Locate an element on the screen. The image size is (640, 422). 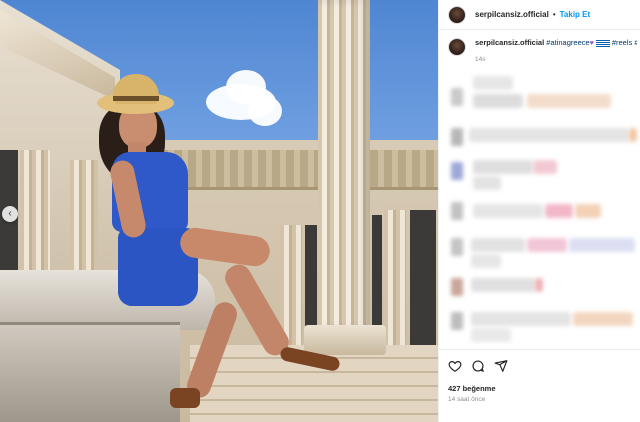
caption-avatar is located at coordinates (457, 47).